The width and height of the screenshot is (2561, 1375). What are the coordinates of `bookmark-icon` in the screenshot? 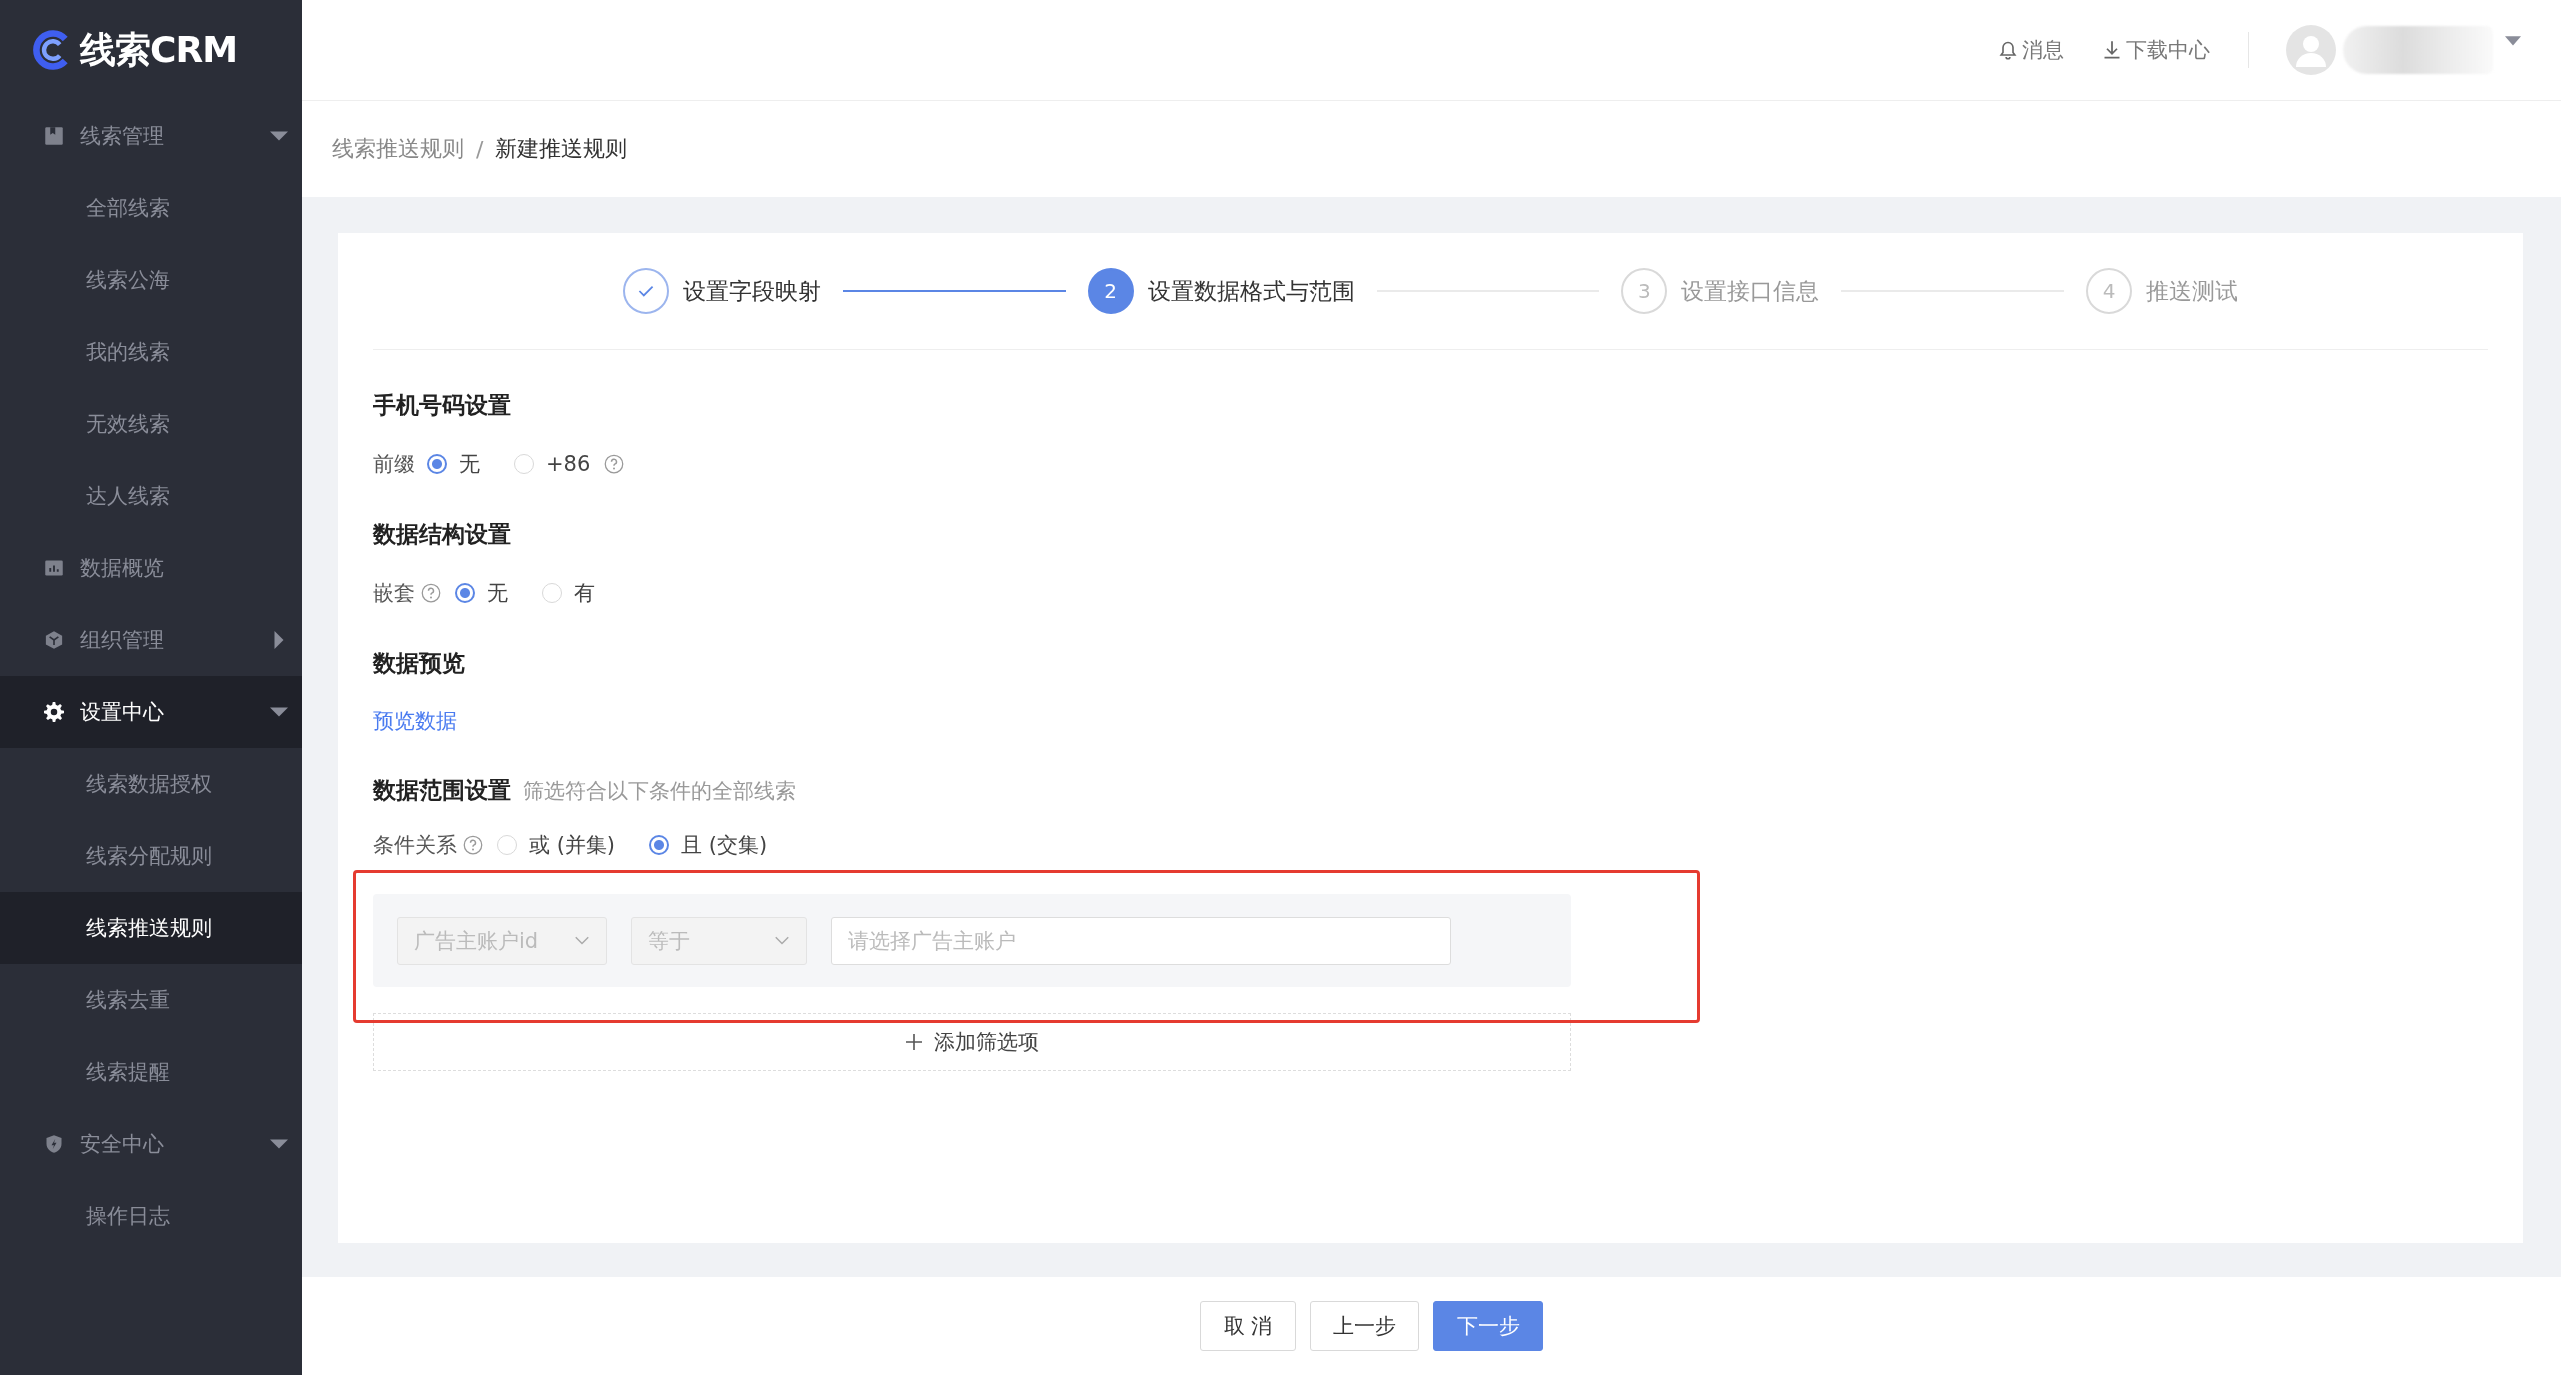 It's located at (54, 136).